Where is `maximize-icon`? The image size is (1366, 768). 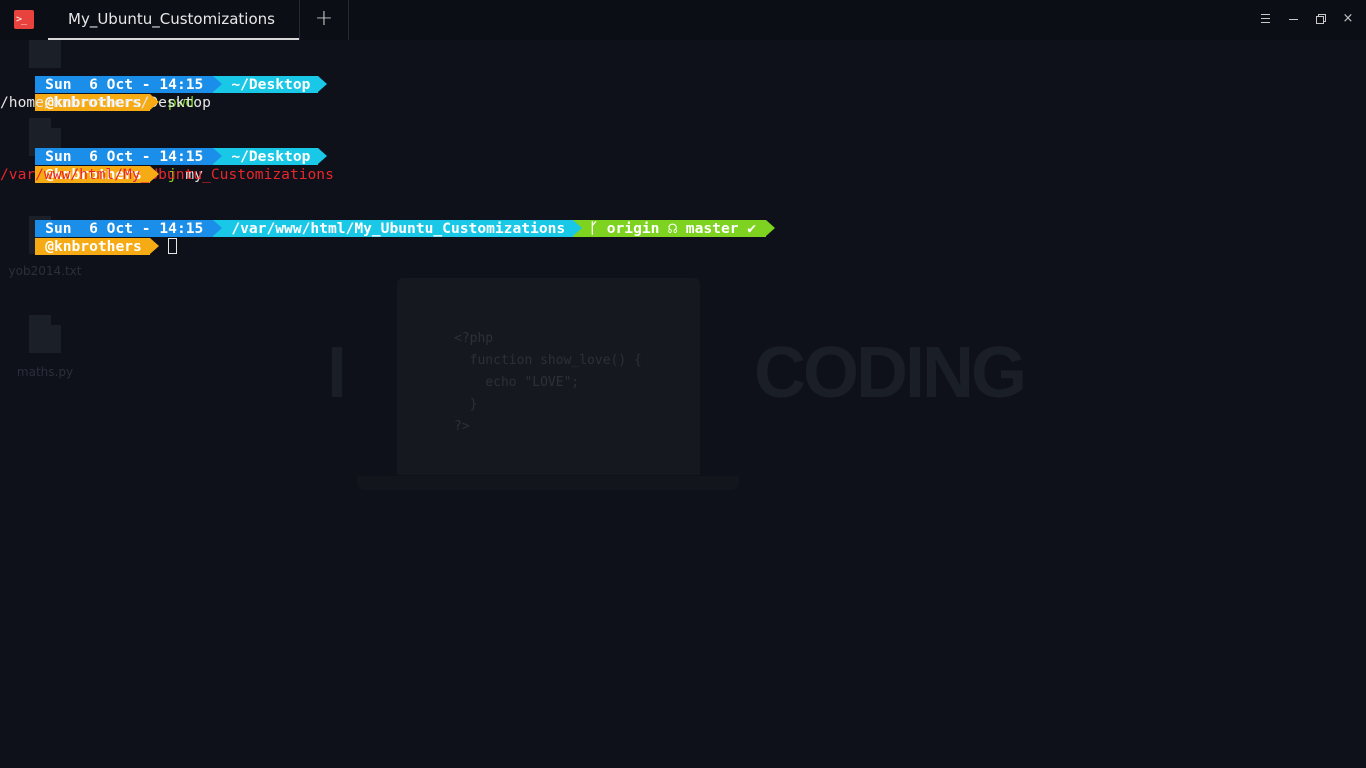
maximize-icon is located at coordinates (1321, 19).